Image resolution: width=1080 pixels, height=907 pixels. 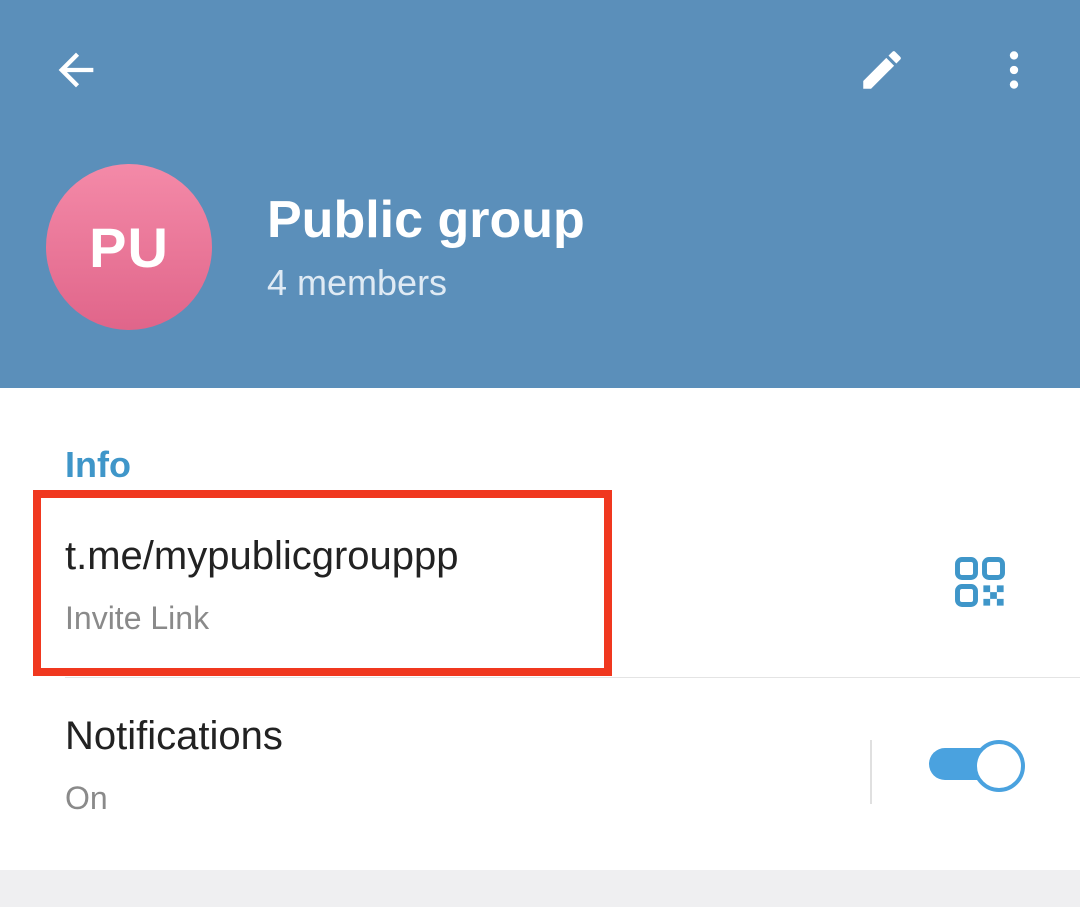 I want to click on notifications-status: On, so click(x=86, y=798).